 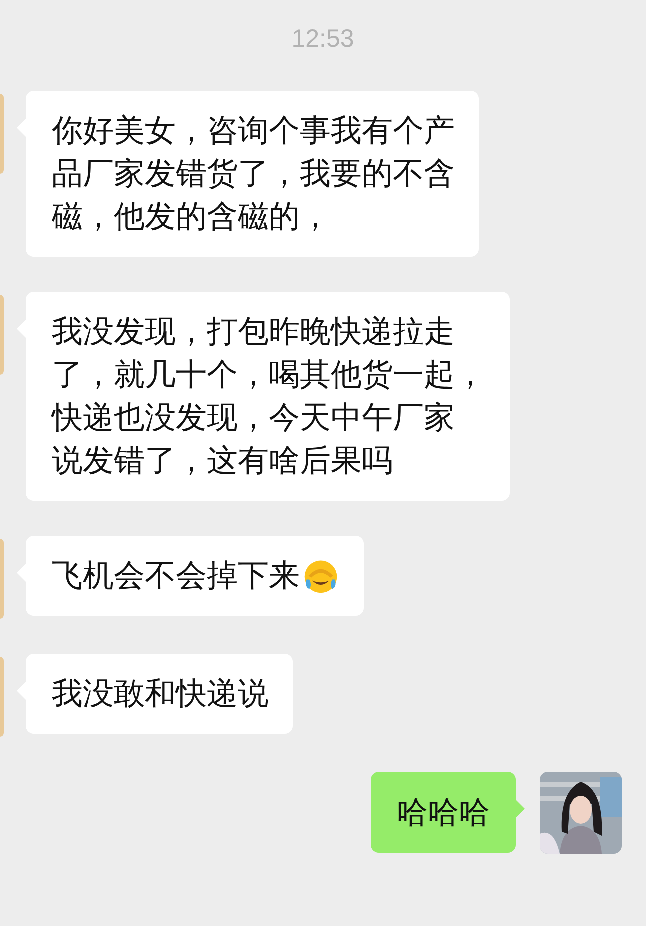 What do you see at coordinates (581, 813) in the screenshot?
I see `avatar` at bounding box center [581, 813].